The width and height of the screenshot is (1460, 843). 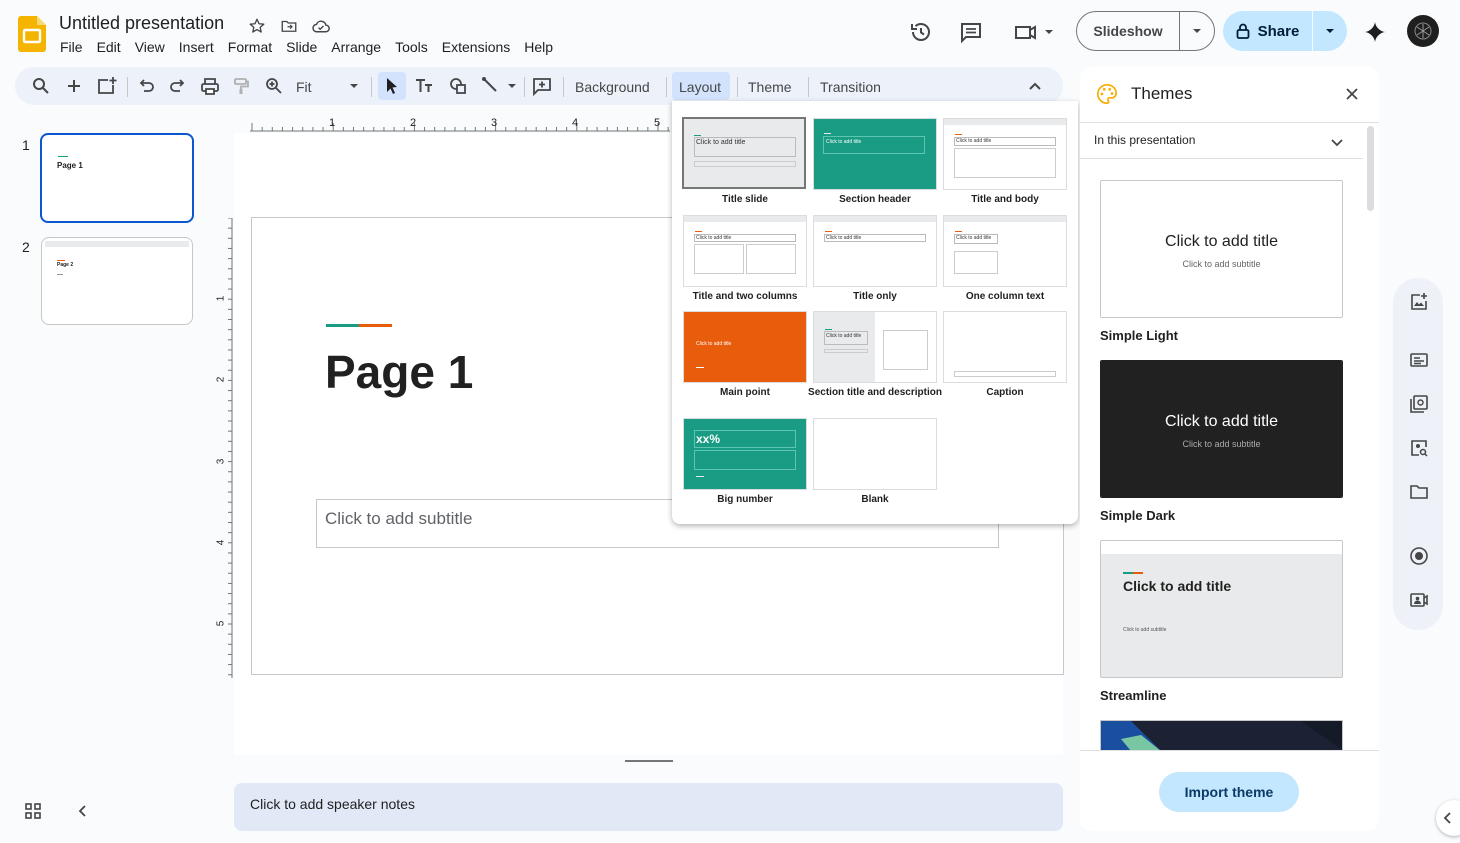 I want to click on paint-format-icon, so click(x=241, y=86).